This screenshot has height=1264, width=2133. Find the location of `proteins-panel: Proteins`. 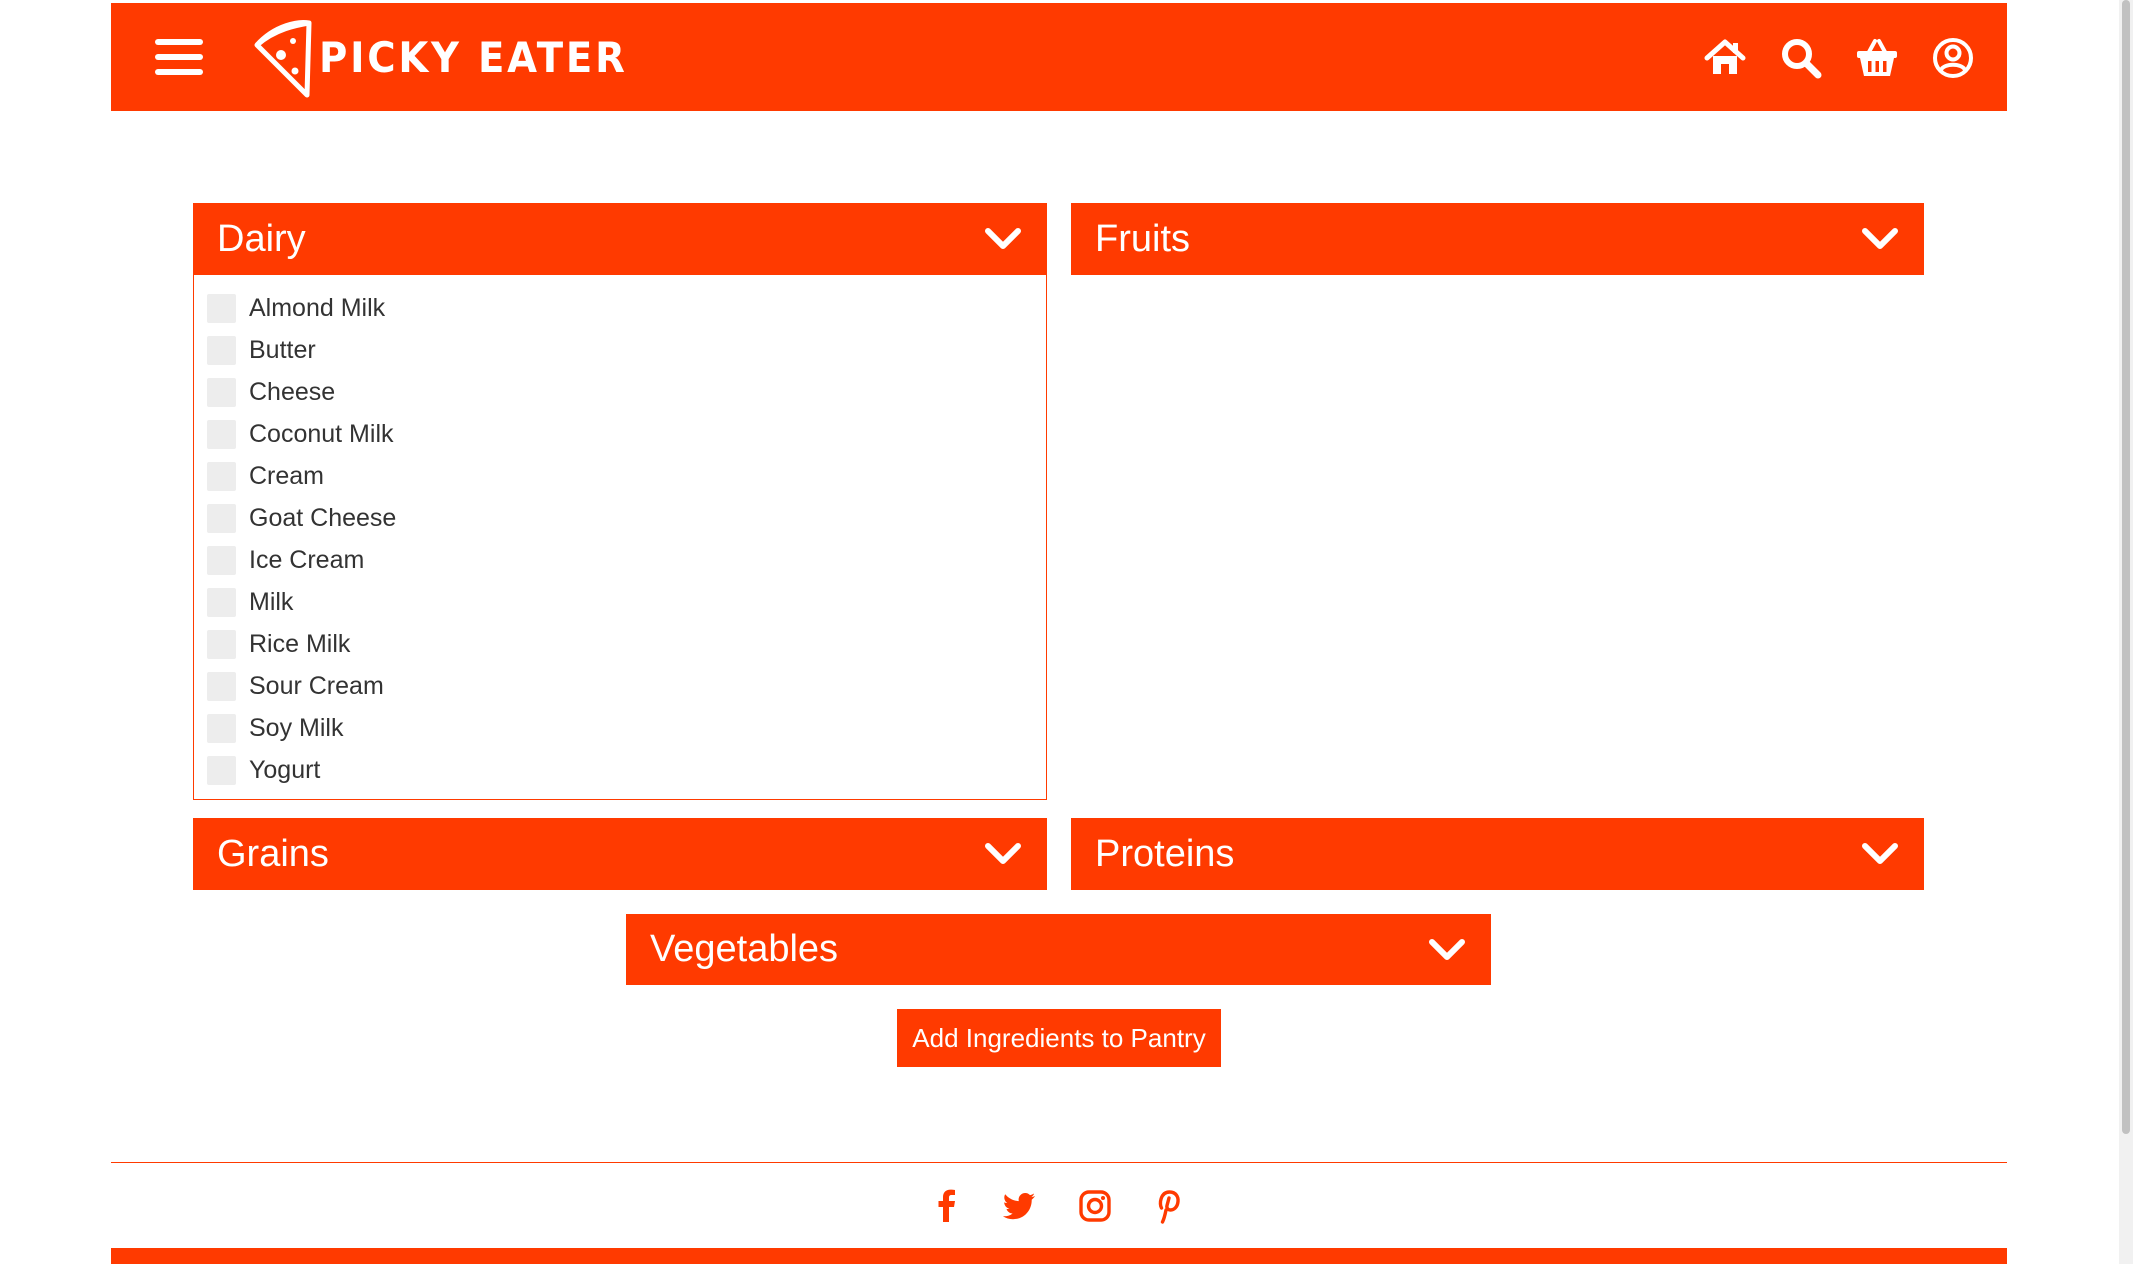

proteins-panel: Proteins is located at coordinates (1497, 854).